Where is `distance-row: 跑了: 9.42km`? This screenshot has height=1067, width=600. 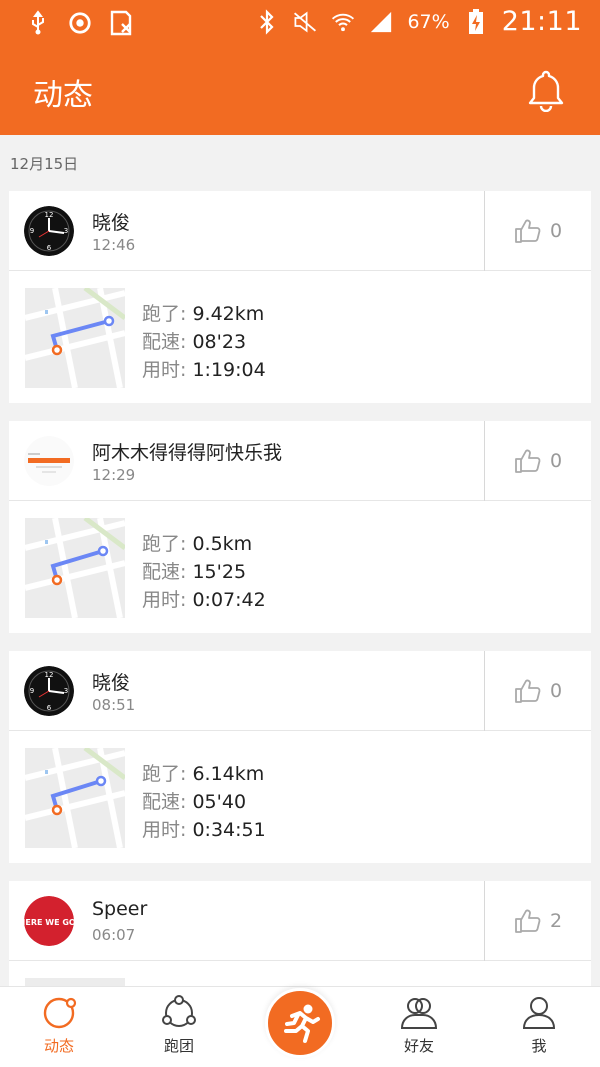 distance-row: 跑了: 9.42km is located at coordinates (203, 312).